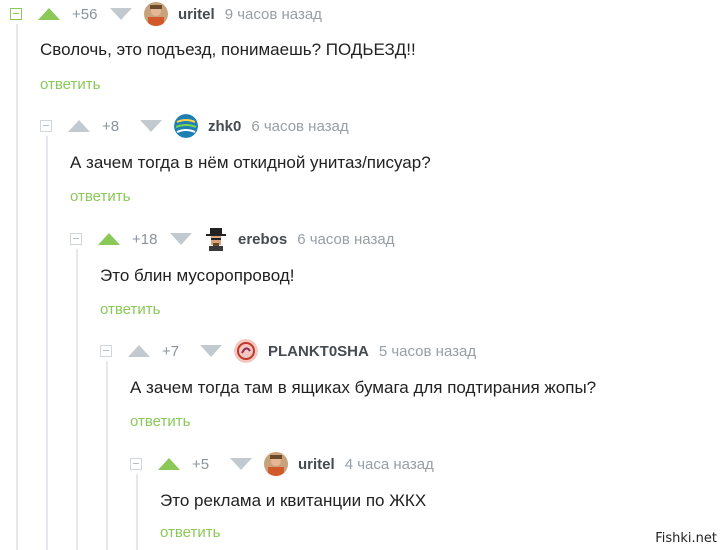  I want to click on timestamp: 5 часов назад, so click(427, 351).